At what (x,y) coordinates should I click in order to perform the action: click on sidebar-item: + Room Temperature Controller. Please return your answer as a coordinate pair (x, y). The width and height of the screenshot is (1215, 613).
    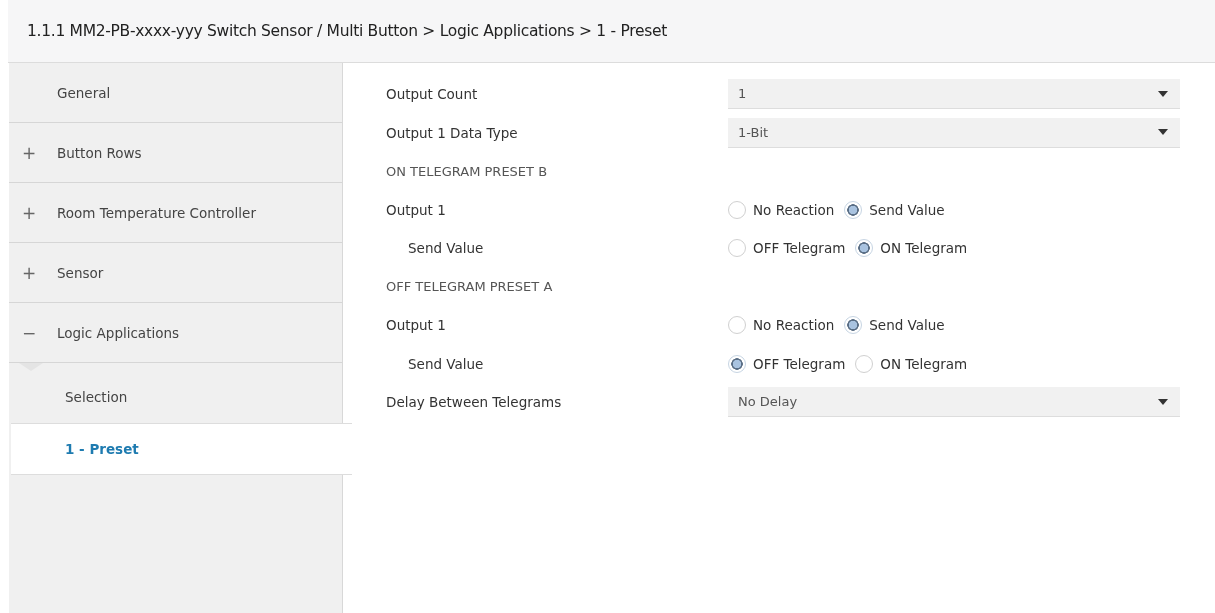
    Looking at the image, I should click on (175, 213).